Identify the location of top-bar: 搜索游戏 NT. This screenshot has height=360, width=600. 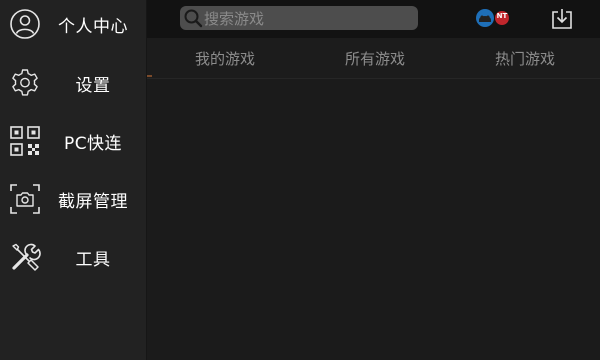
(373, 19).